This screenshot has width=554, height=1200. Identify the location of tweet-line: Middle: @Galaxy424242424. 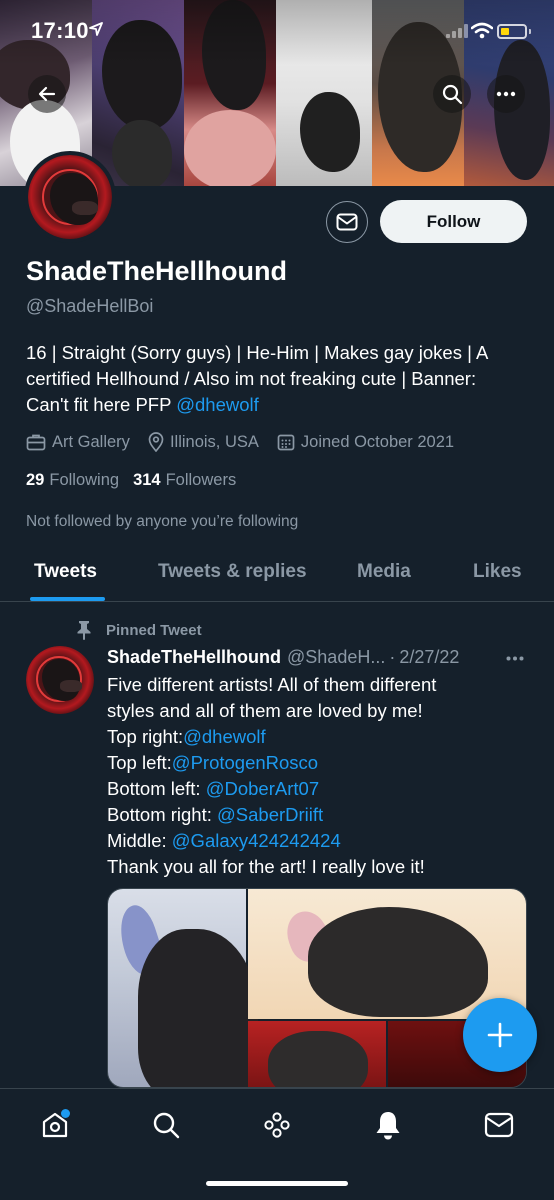
(317, 841).